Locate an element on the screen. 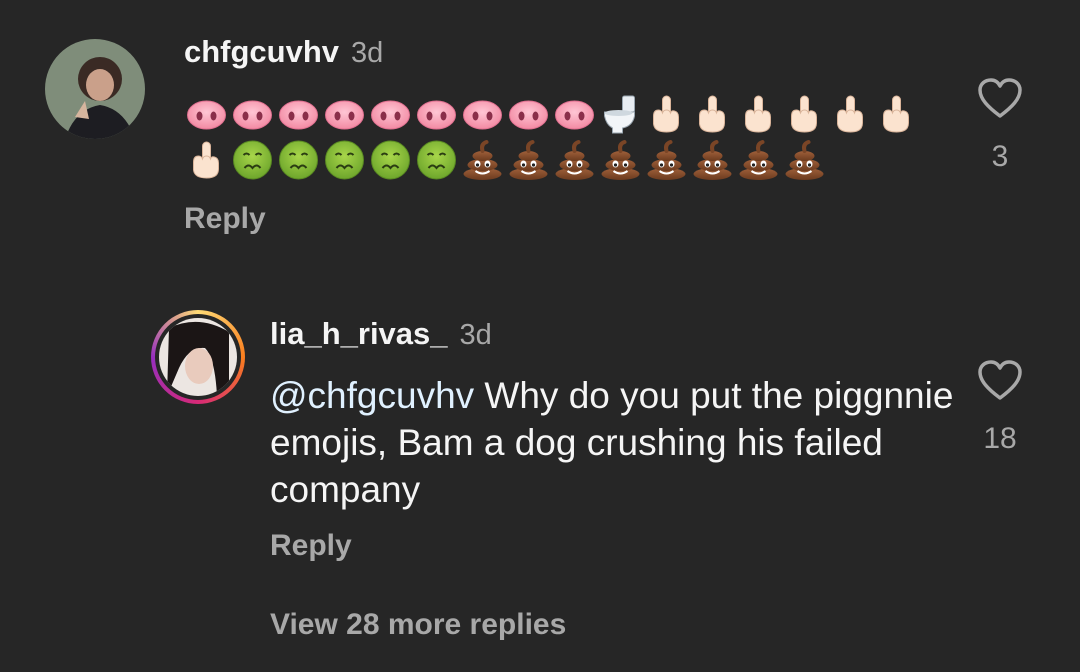 The width and height of the screenshot is (1080, 672). like-column: 3 is located at coordinates (1000, 125).